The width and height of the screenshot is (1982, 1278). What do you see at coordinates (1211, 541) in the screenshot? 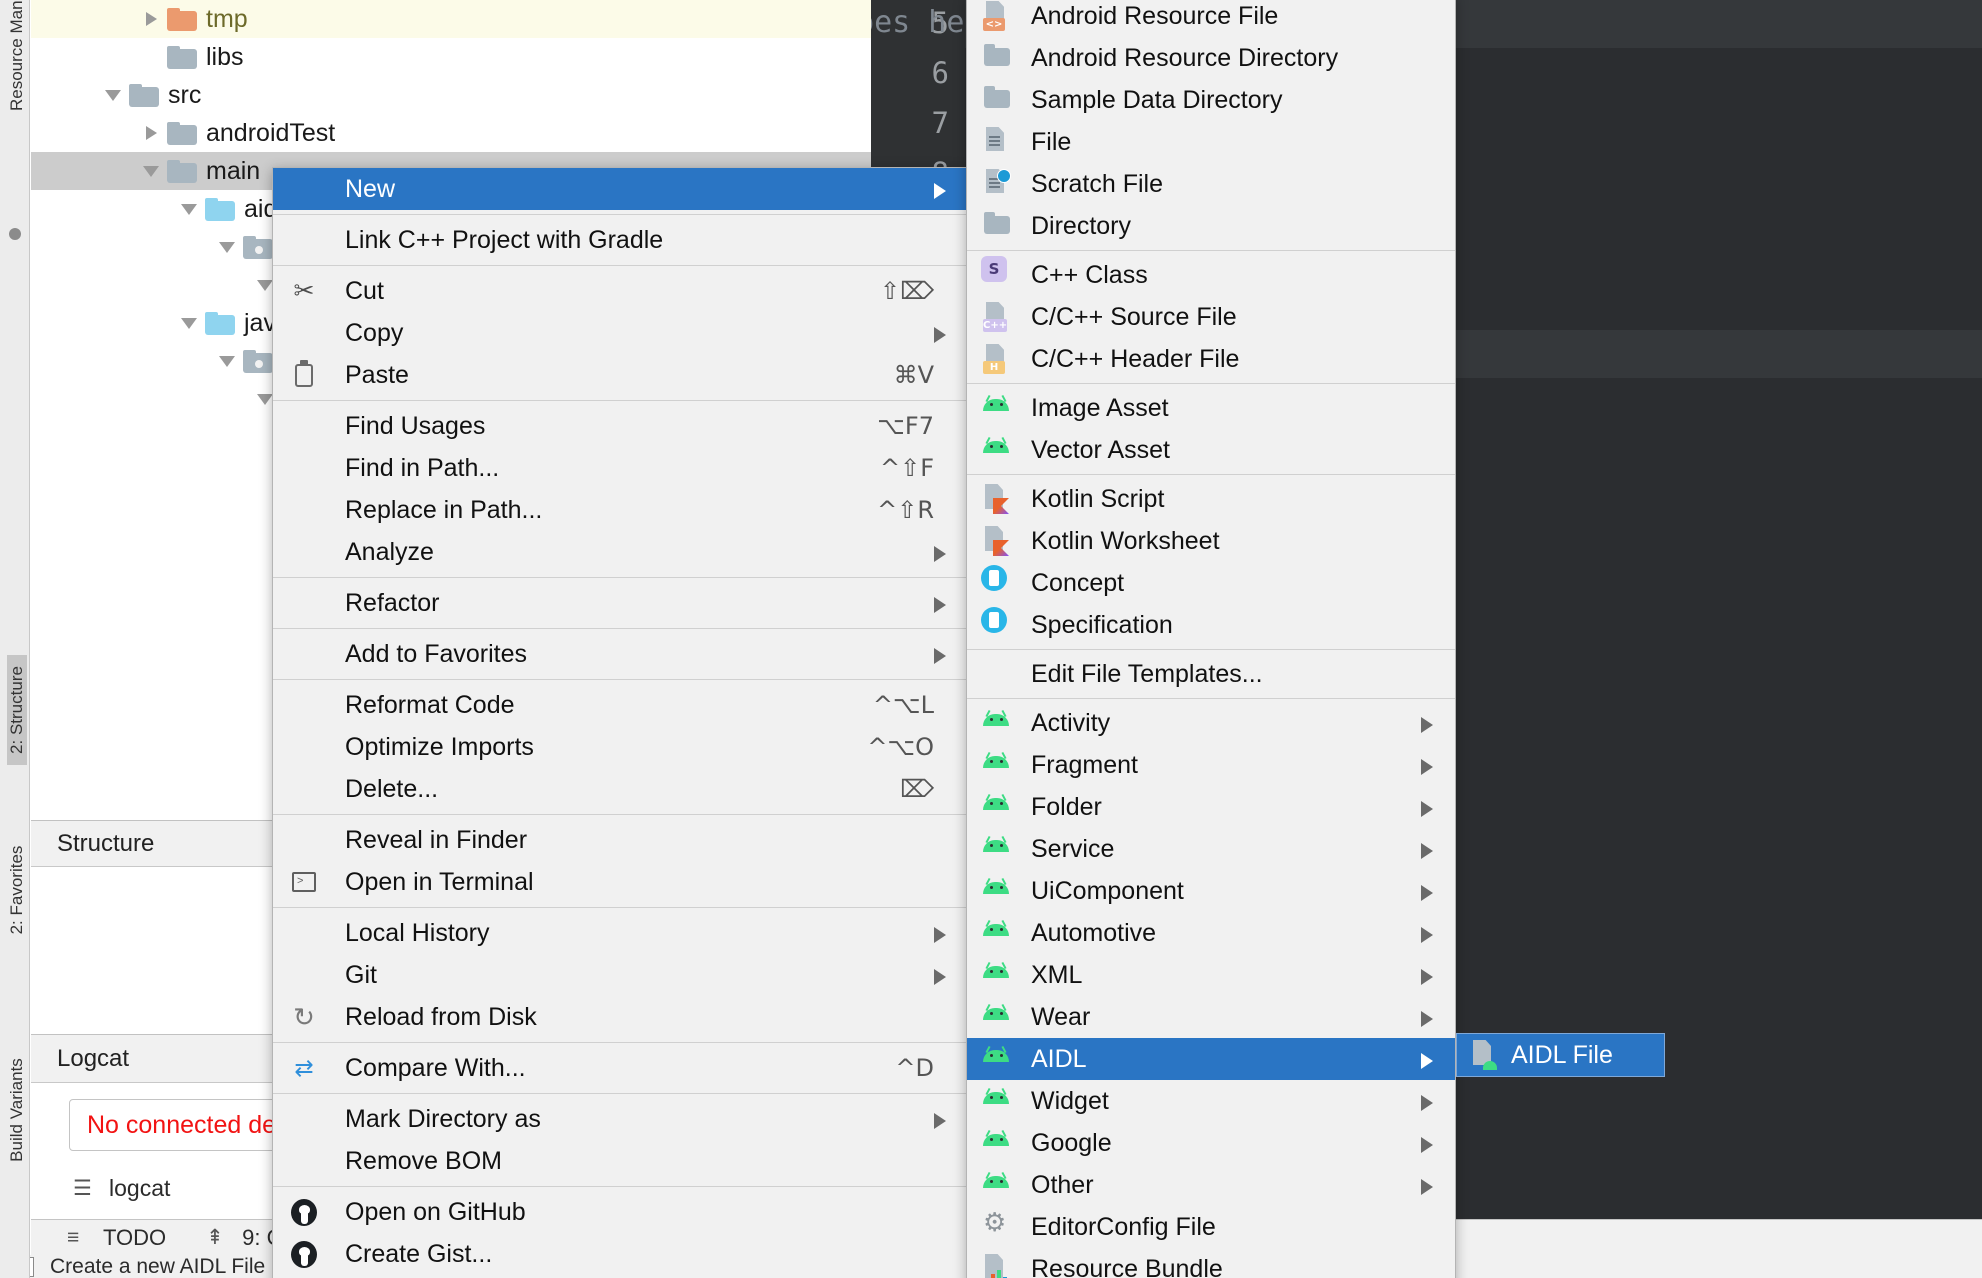
I see `new-submenu-item-kotlin-worksheet: Kotlin Worksheet` at bounding box center [1211, 541].